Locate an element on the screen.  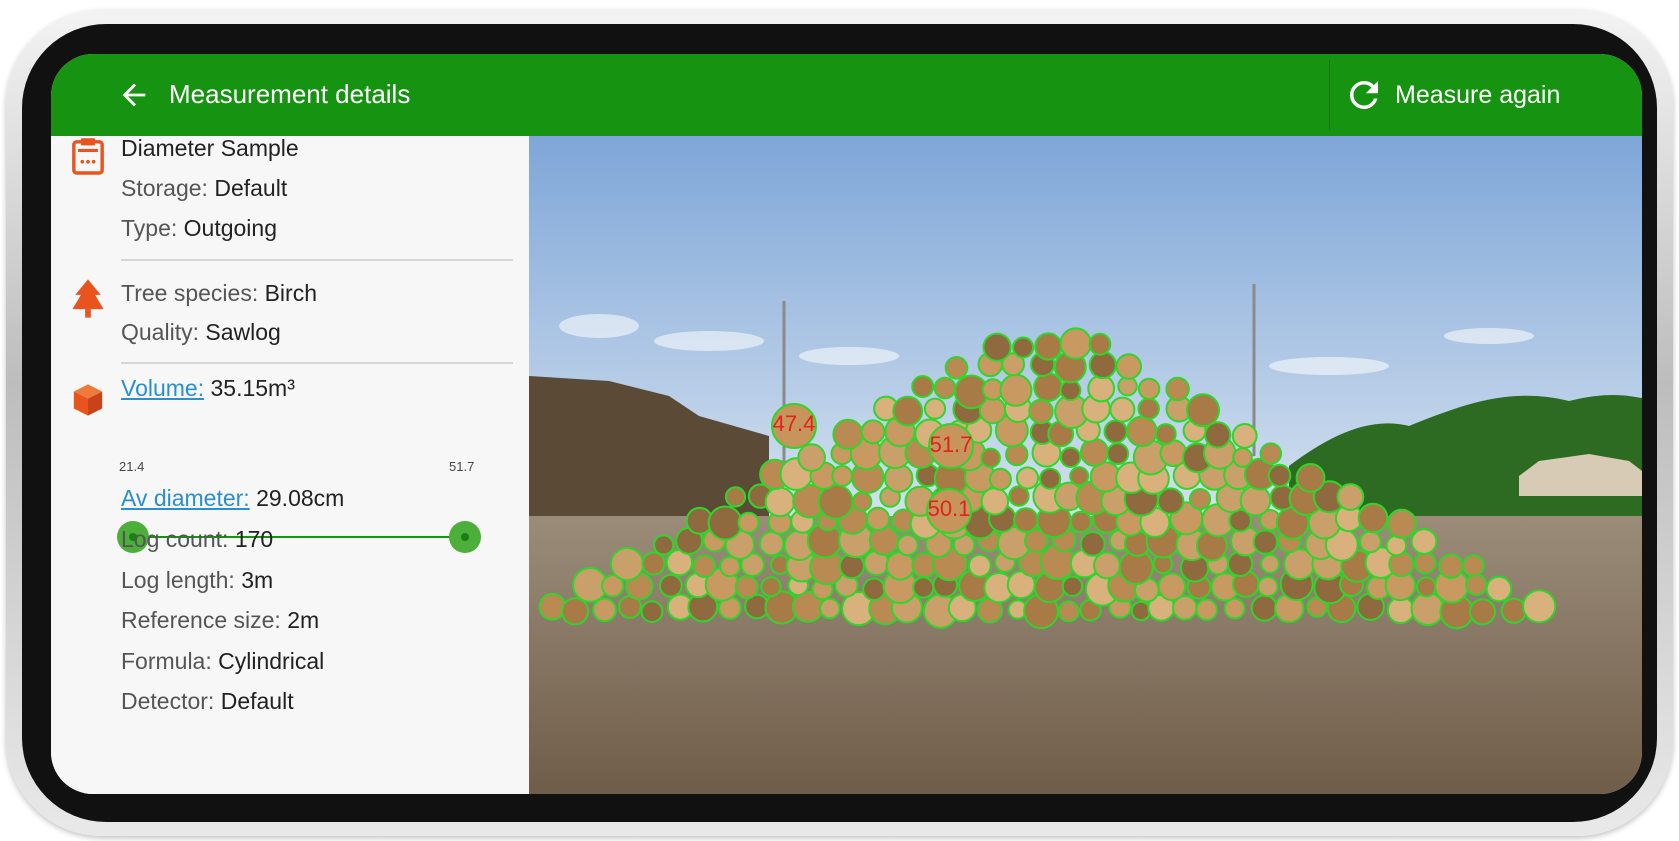
diameter-label: 50.1 is located at coordinates (949, 508).